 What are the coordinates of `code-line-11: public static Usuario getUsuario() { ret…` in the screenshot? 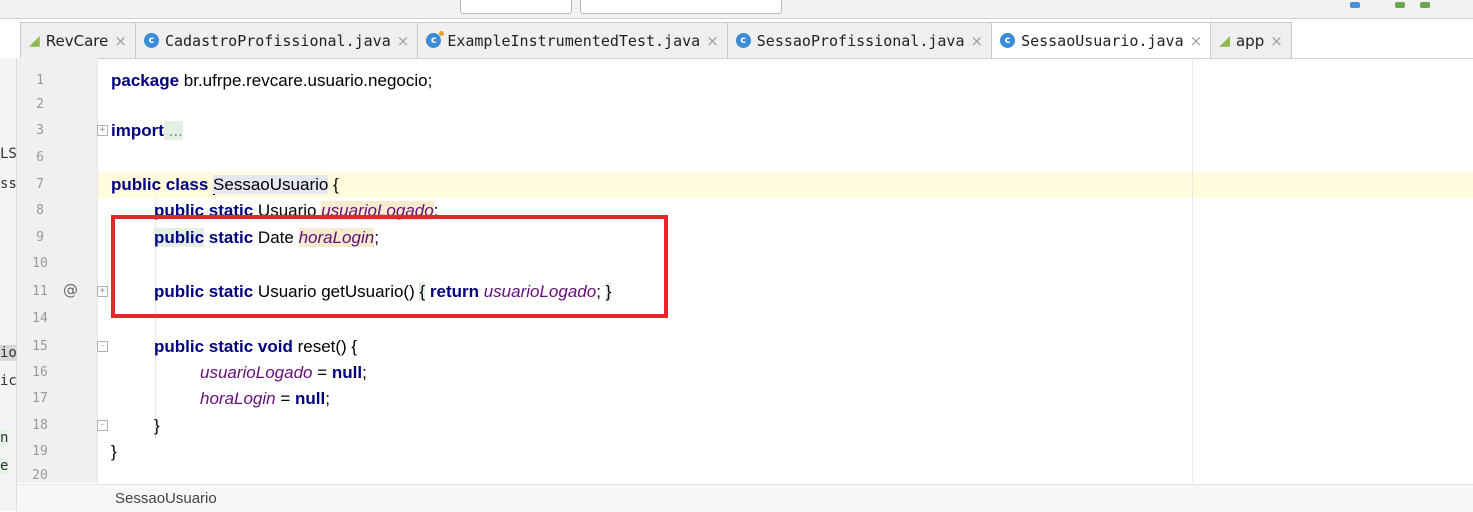 It's located at (383, 292).